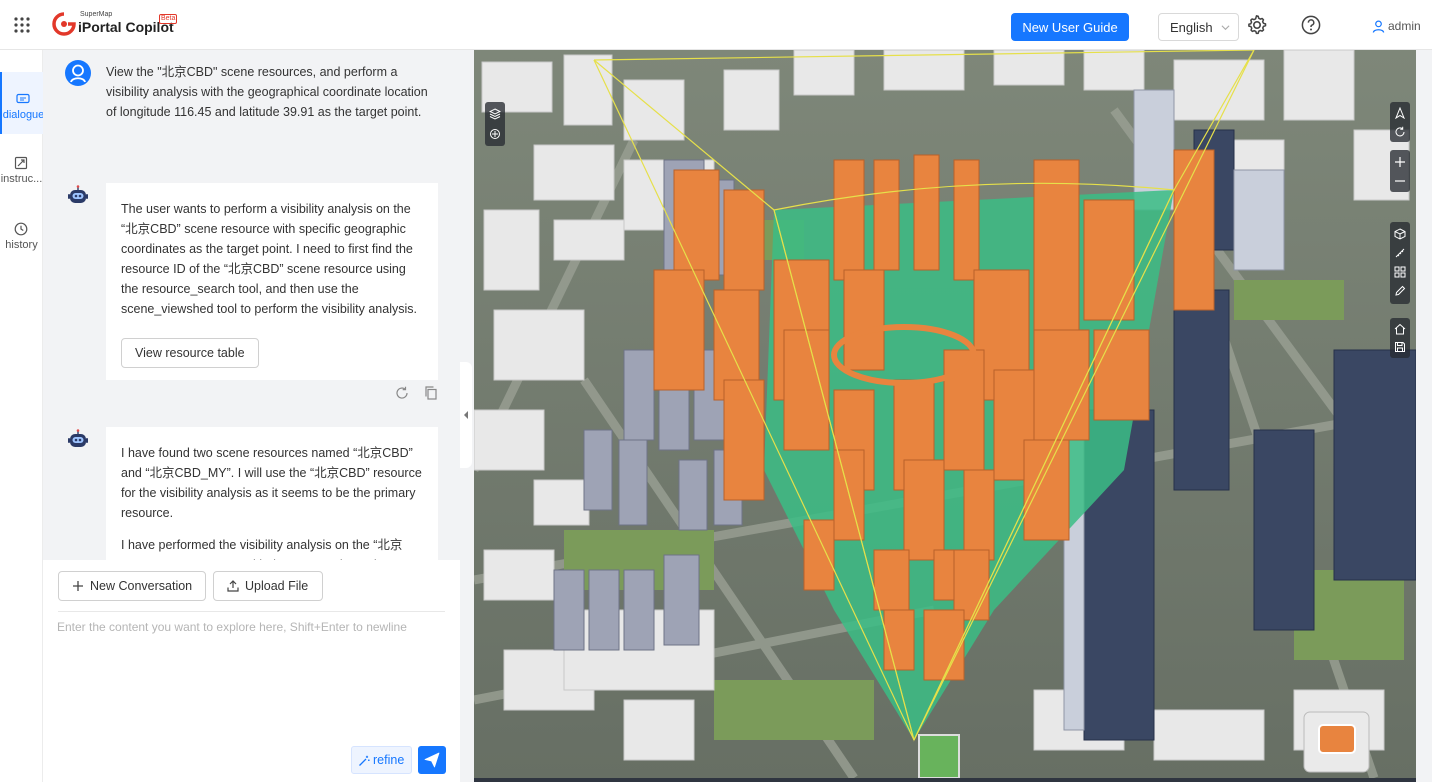 This screenshot has height=782, width=1432. I want to click on collapse-panel-handle, so click(466, 415).